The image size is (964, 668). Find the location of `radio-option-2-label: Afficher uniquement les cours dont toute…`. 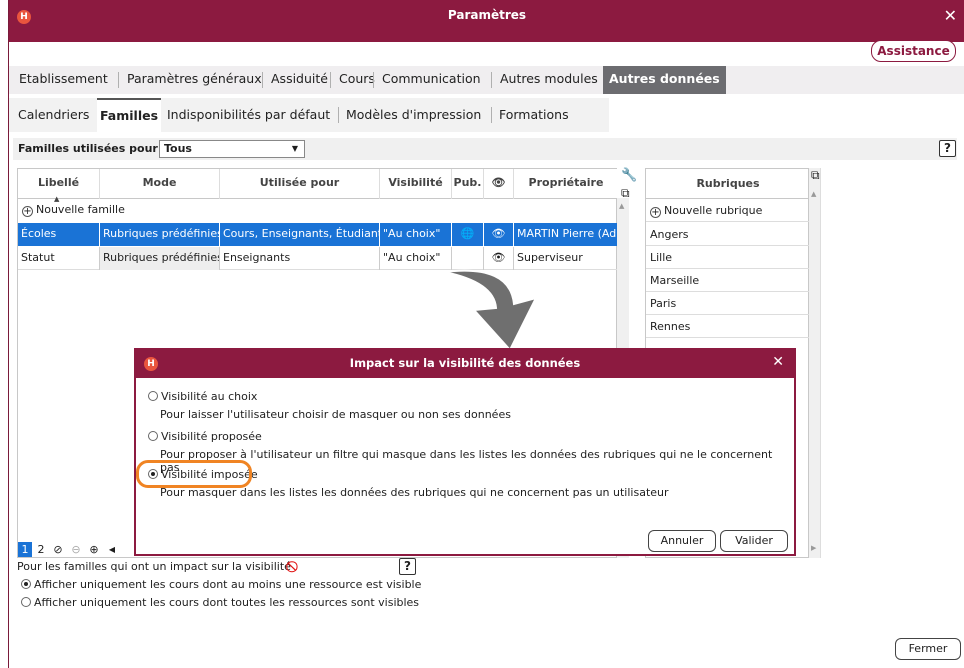

radio-option-2-label: Afficher uniquement les cours dont toute… is located at coordinates (227, 602).